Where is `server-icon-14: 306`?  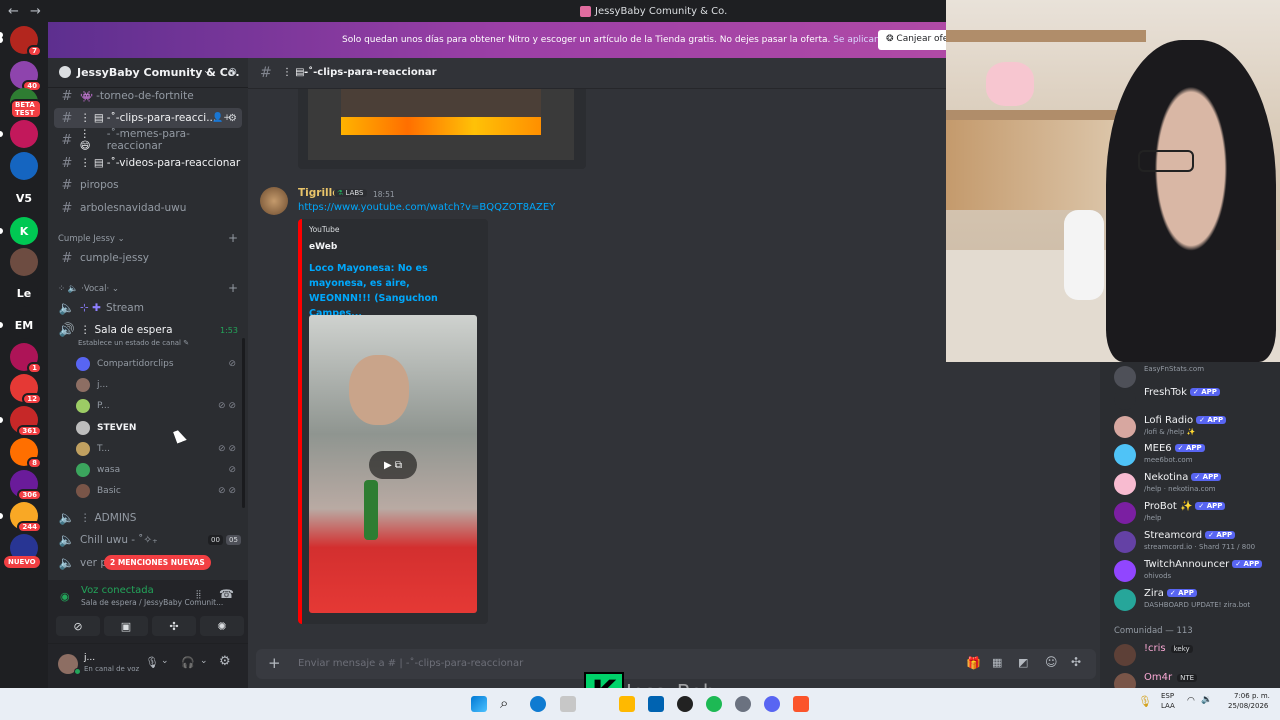
server-icon-14: 306 is located at coordinates (26, 485).